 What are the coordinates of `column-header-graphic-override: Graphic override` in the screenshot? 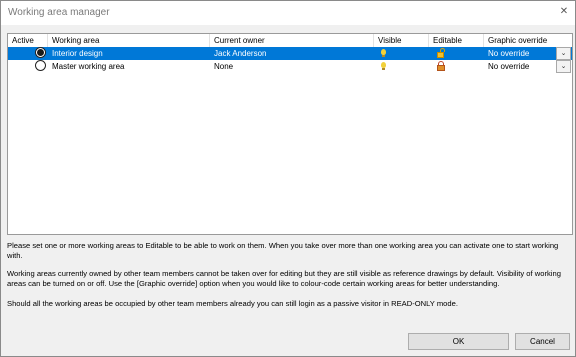 It's located at (528, 40).